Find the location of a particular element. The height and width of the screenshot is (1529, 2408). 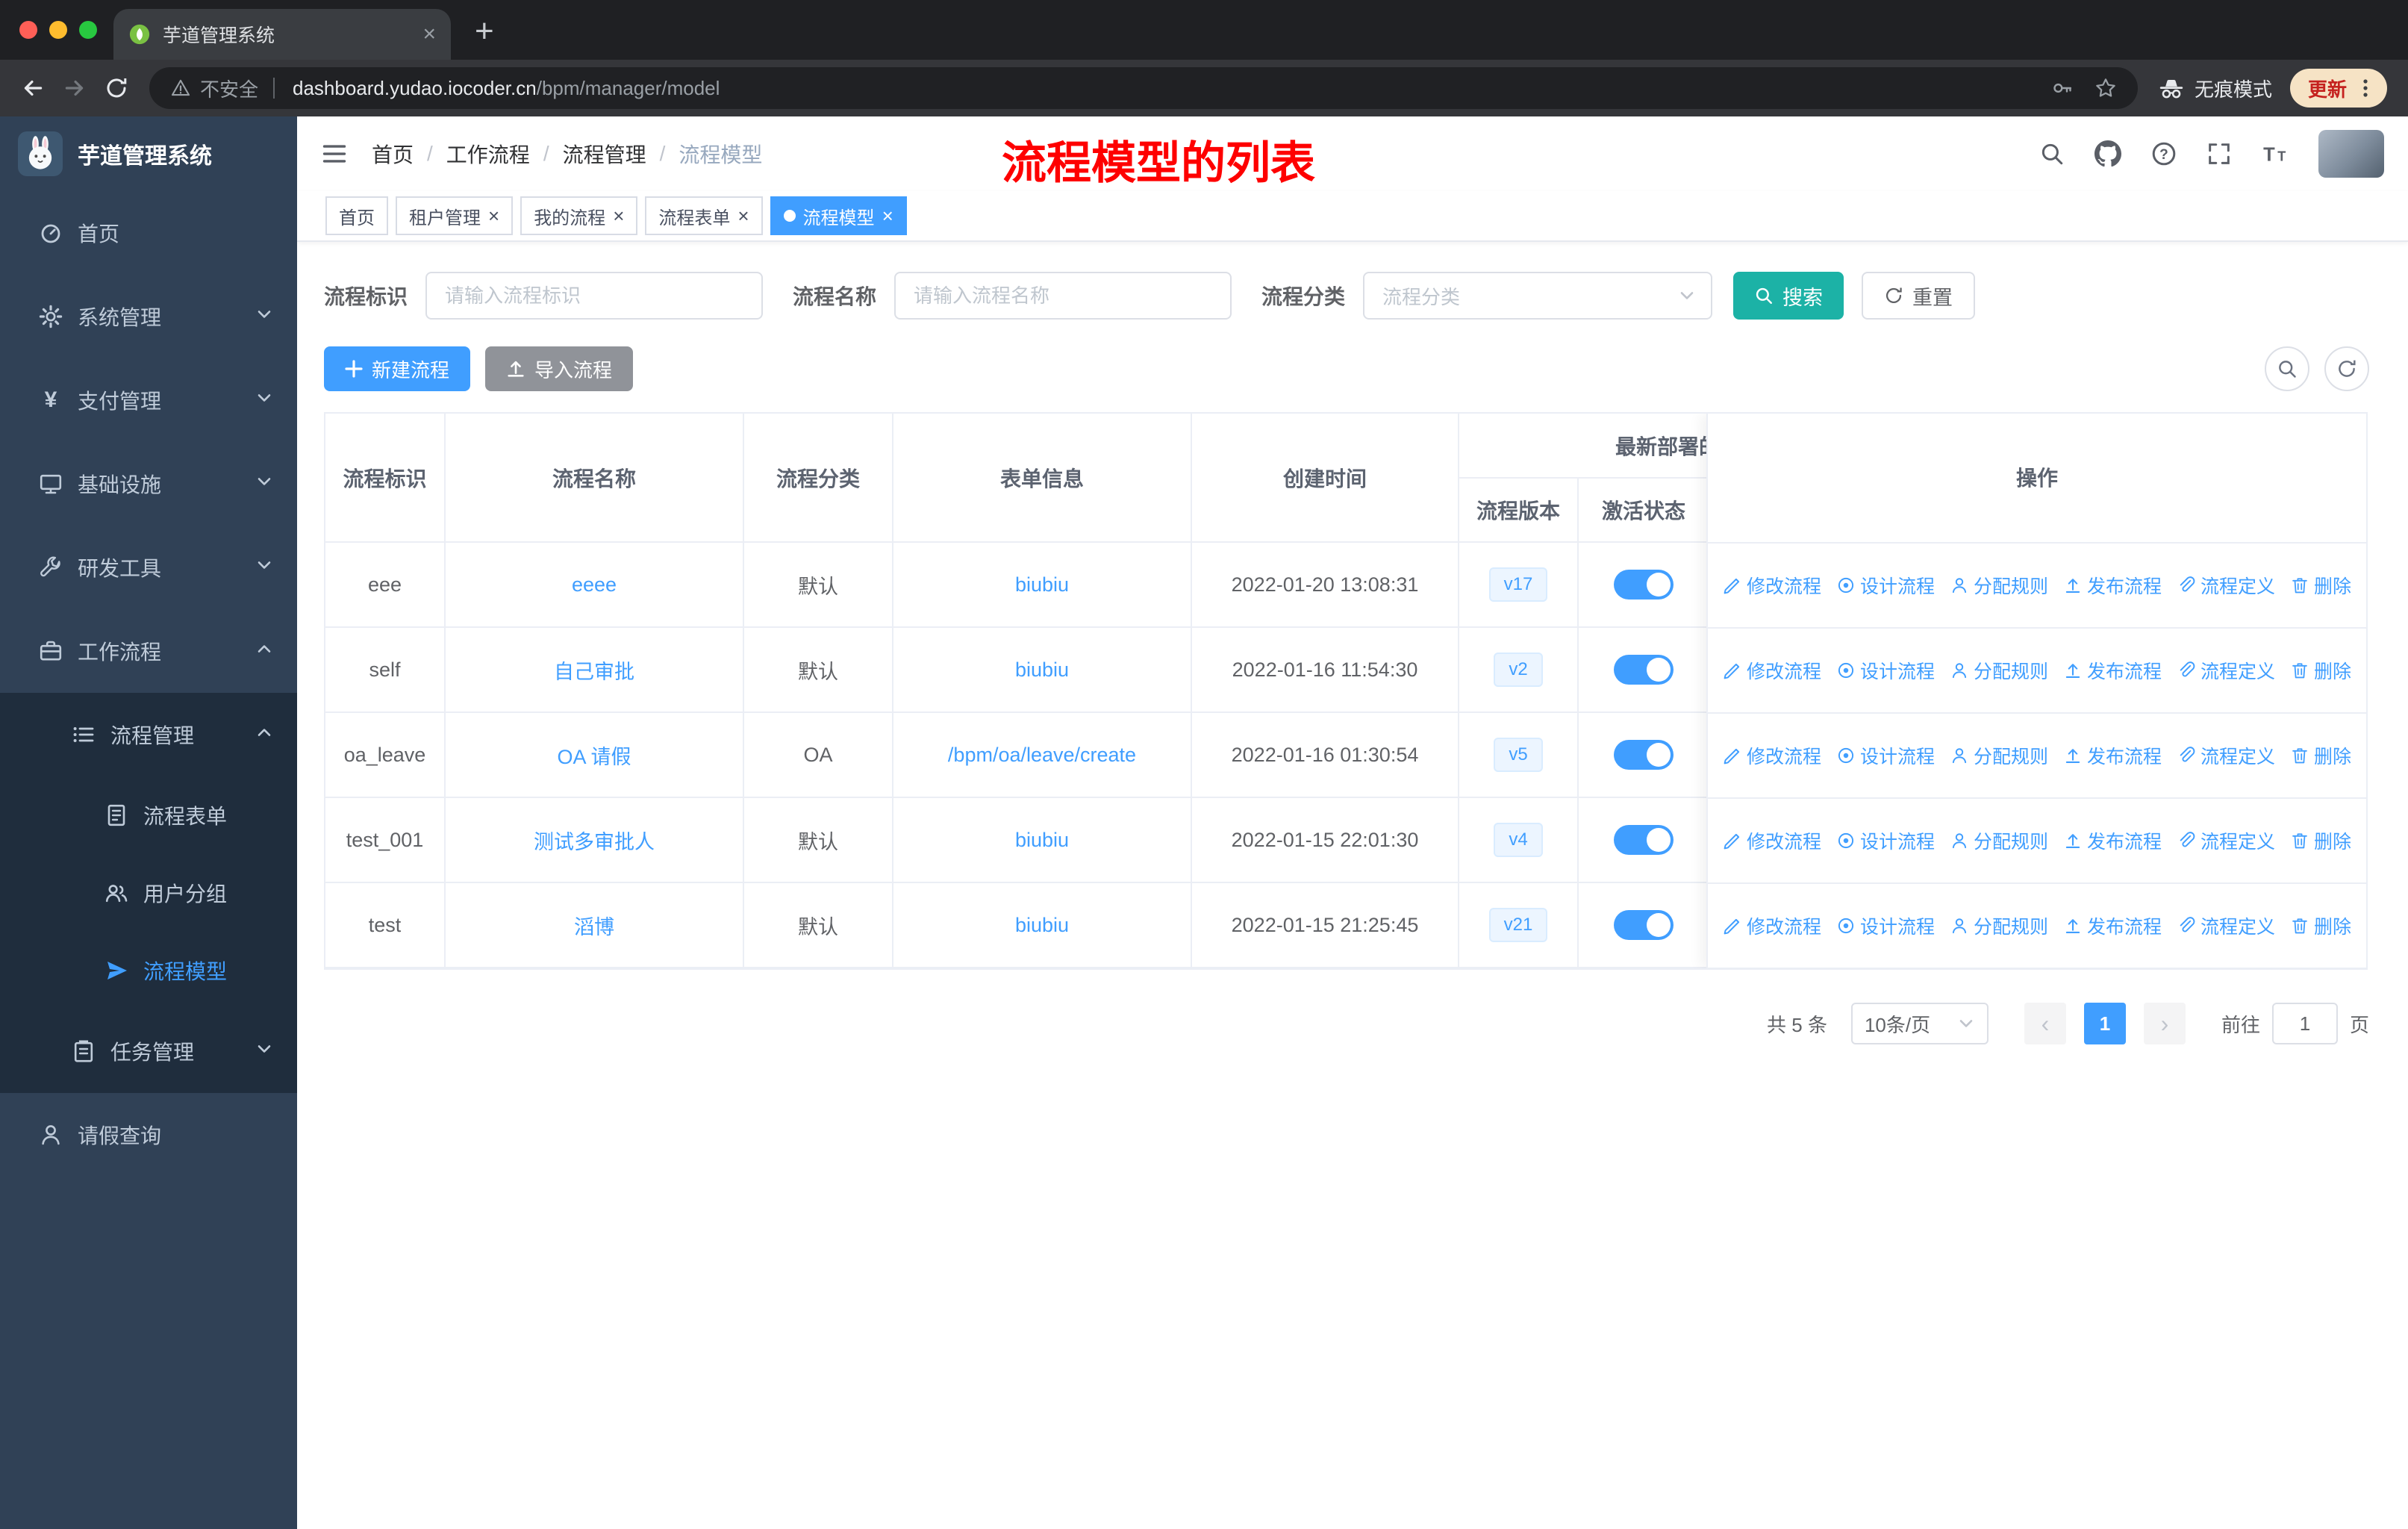

sidebar-item-dev-tools: 研发工具 is located at coordinates (148, 567).